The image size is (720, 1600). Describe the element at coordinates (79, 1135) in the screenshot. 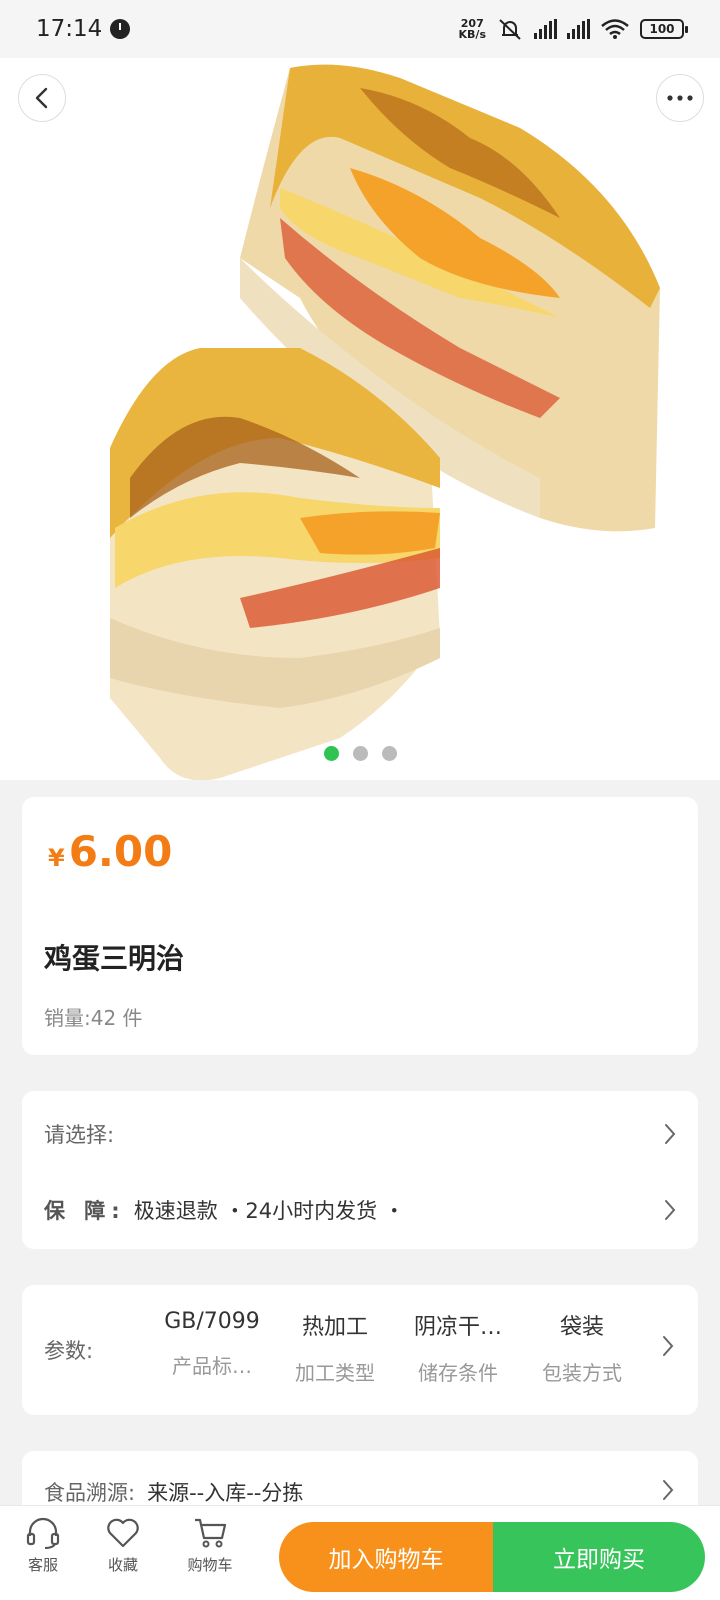

I see `select-spec-label: 请选择:` at that location.